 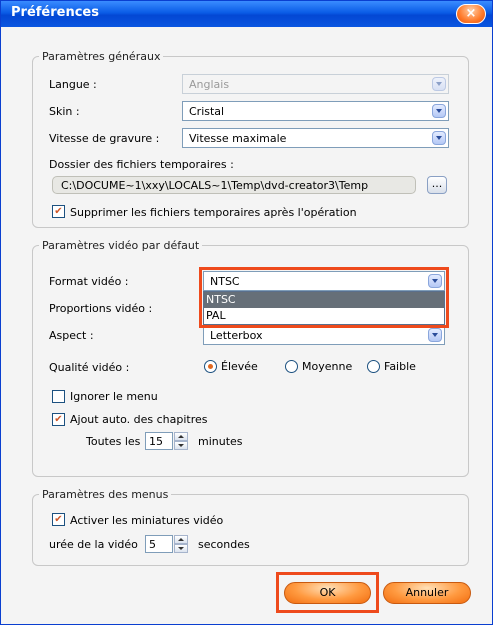 I want to click on ok-label: OK, so click(x=327, y=592).